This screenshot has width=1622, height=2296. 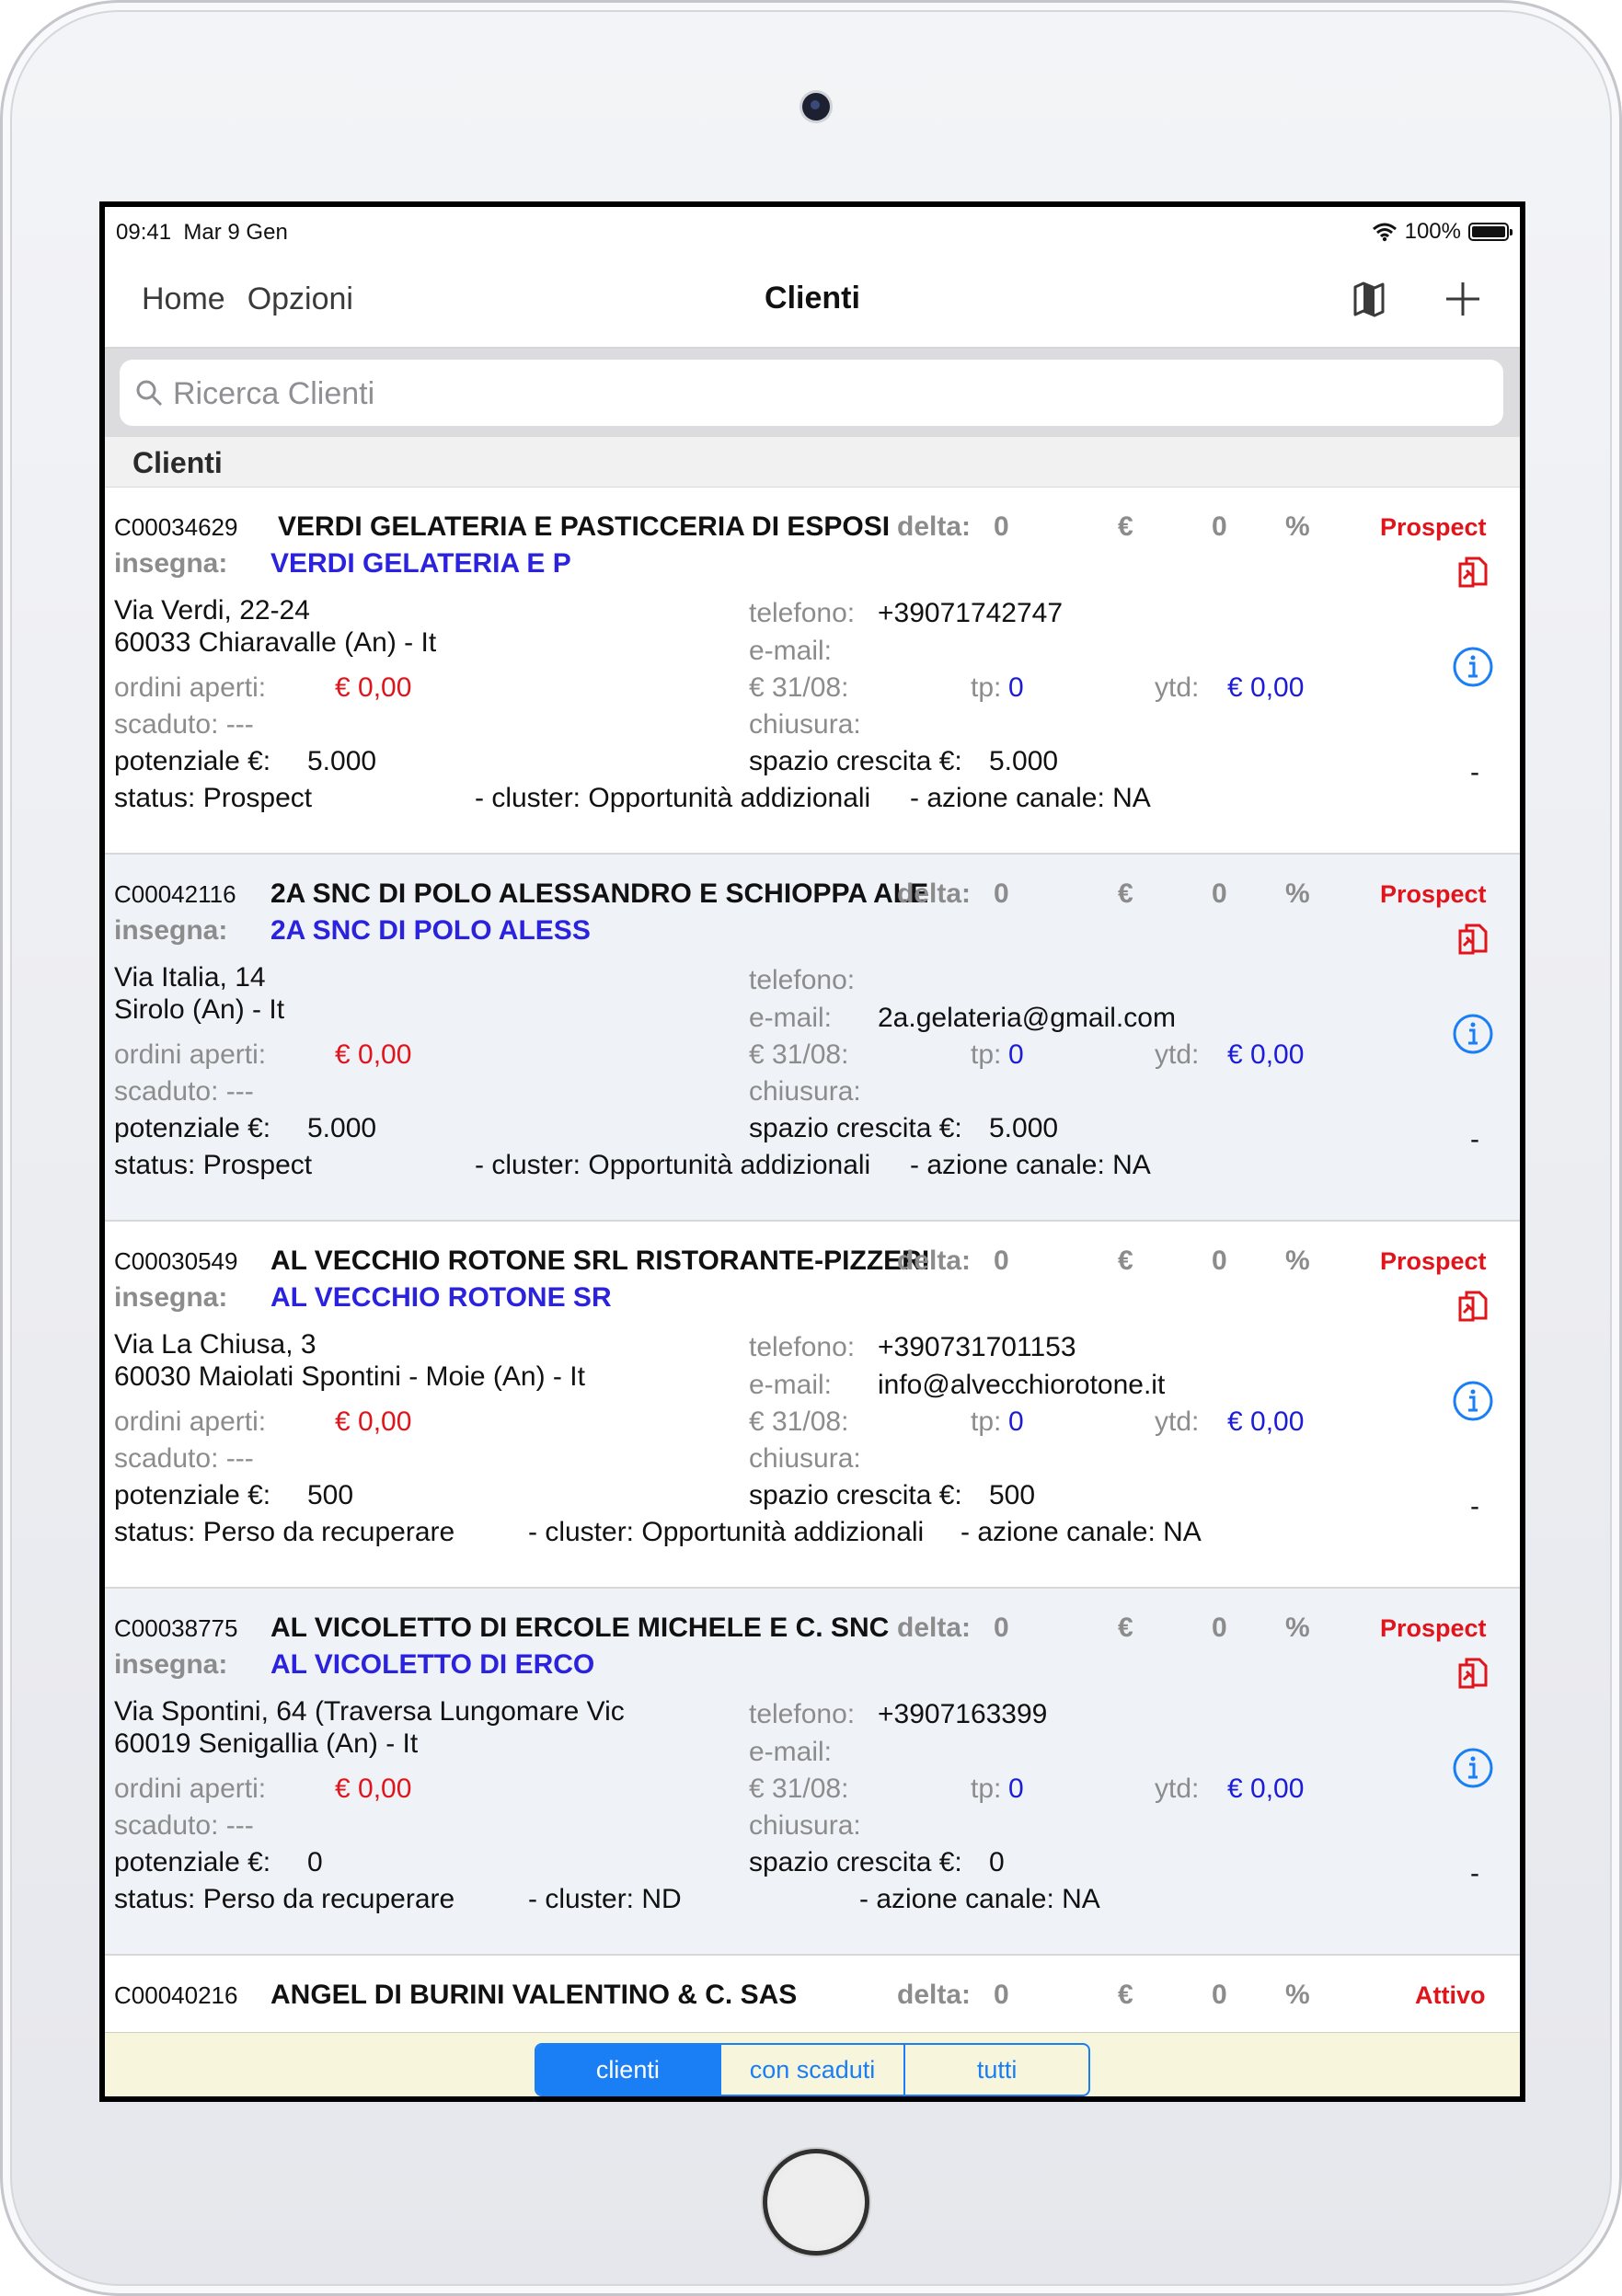 I want to click on client-name: 2A SNC DI POLO ALESSANDRO E SCHIOPPA ALE, so click(x=599, y=893).